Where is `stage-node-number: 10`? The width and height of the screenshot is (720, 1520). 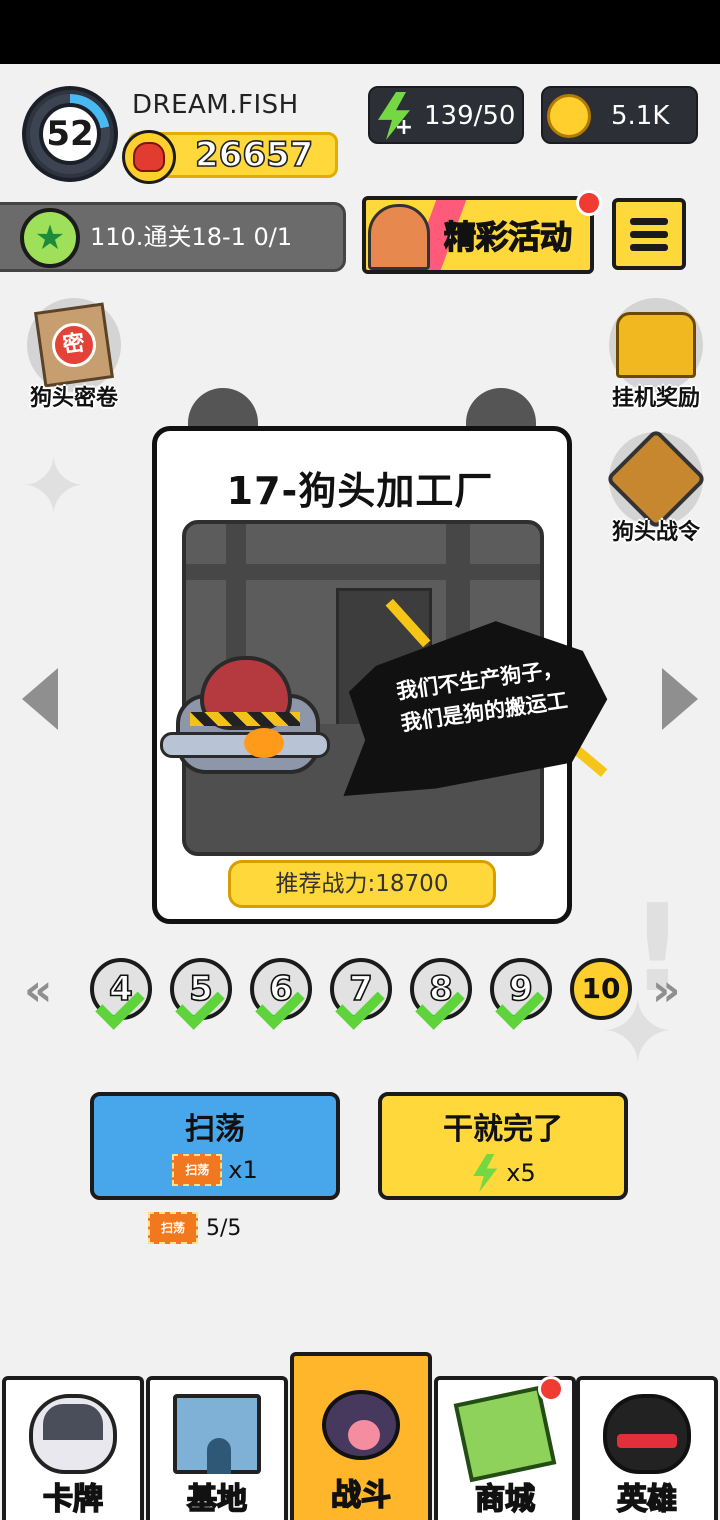 stage-node-number: 10 is located at coordinates (601, 988).